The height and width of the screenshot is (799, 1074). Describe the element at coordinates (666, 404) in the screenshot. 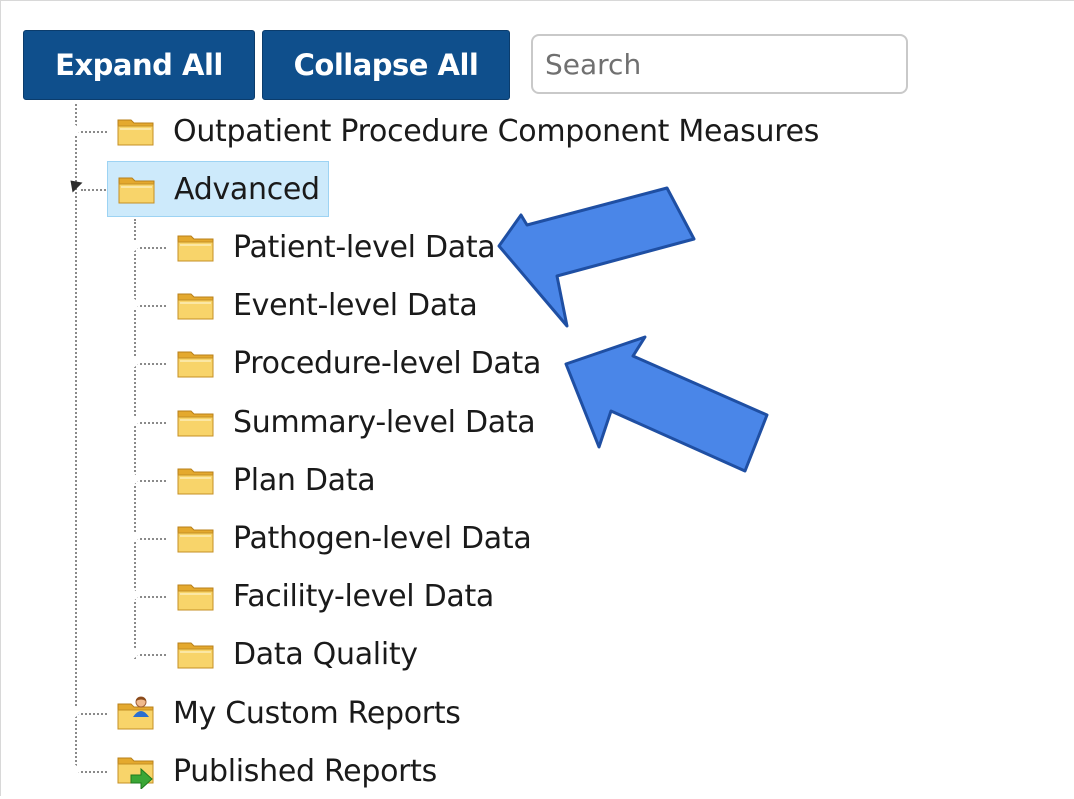

I see `callout-arrow-lower` at that location.